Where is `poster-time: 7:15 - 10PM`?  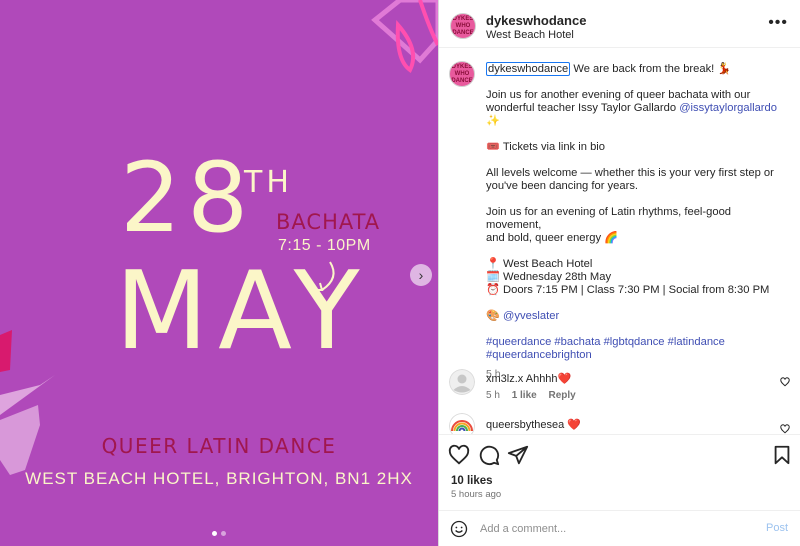
poster-time: 7:15 - 10PM is located at coordinates (324, 245).